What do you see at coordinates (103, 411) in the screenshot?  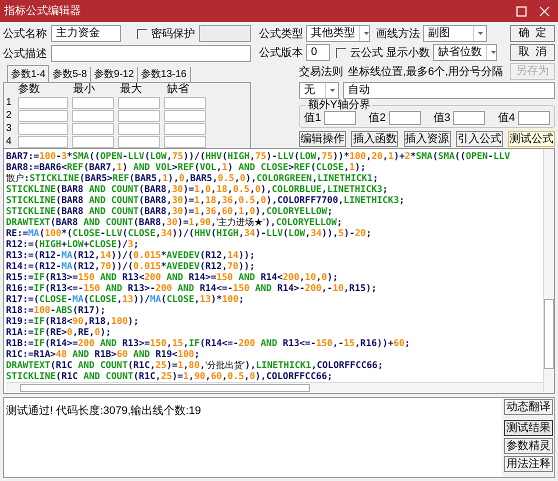 I see `status-message: 测试通过! 代码长度:3079,输出线个数:19` at bounding box center [103, 411].